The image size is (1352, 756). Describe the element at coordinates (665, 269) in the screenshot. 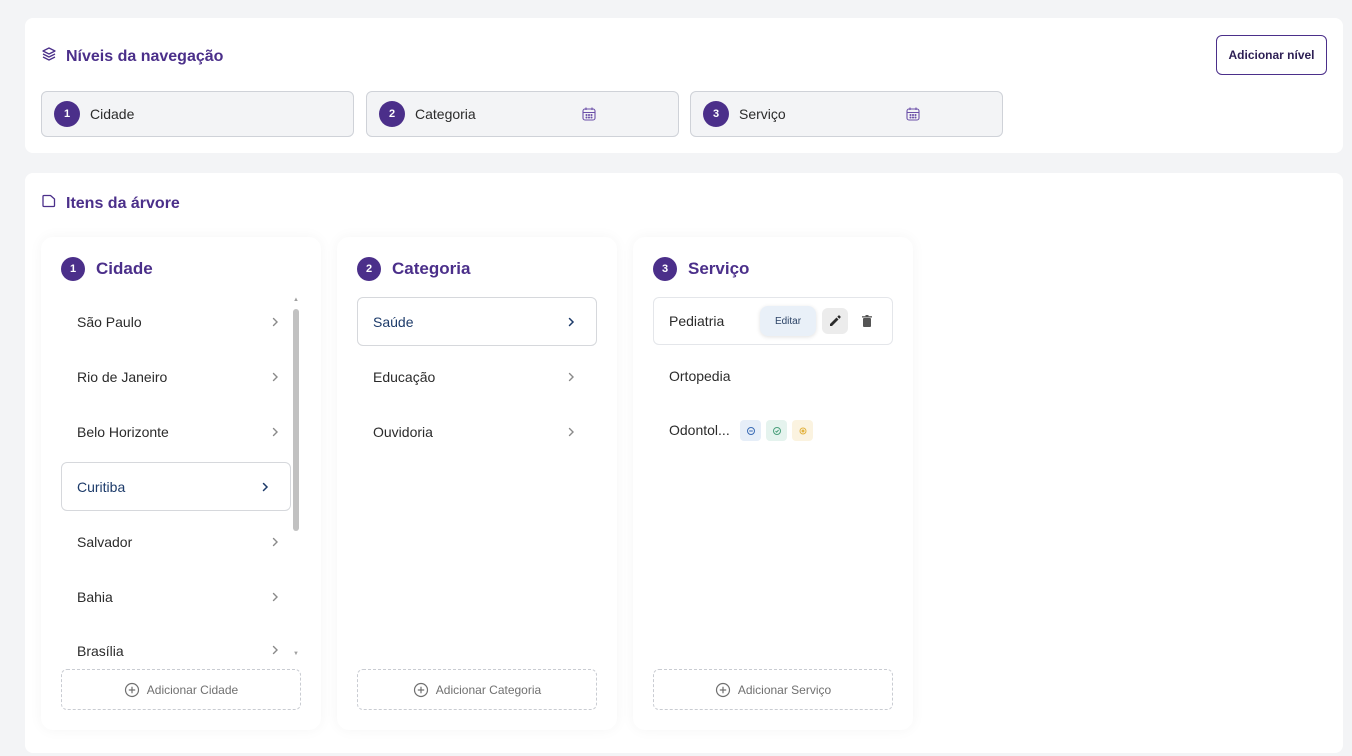

I see `column-number-badge: 3` at that location.